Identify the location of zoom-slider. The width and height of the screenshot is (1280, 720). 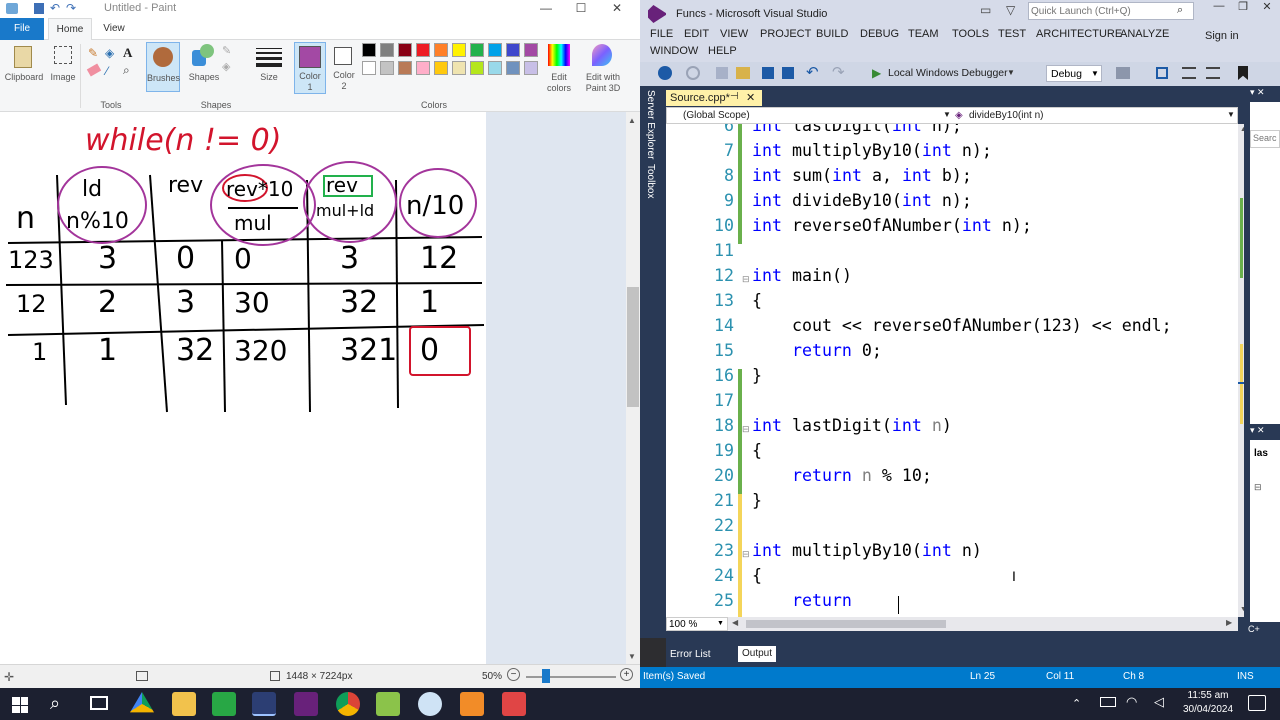
(571, 677).